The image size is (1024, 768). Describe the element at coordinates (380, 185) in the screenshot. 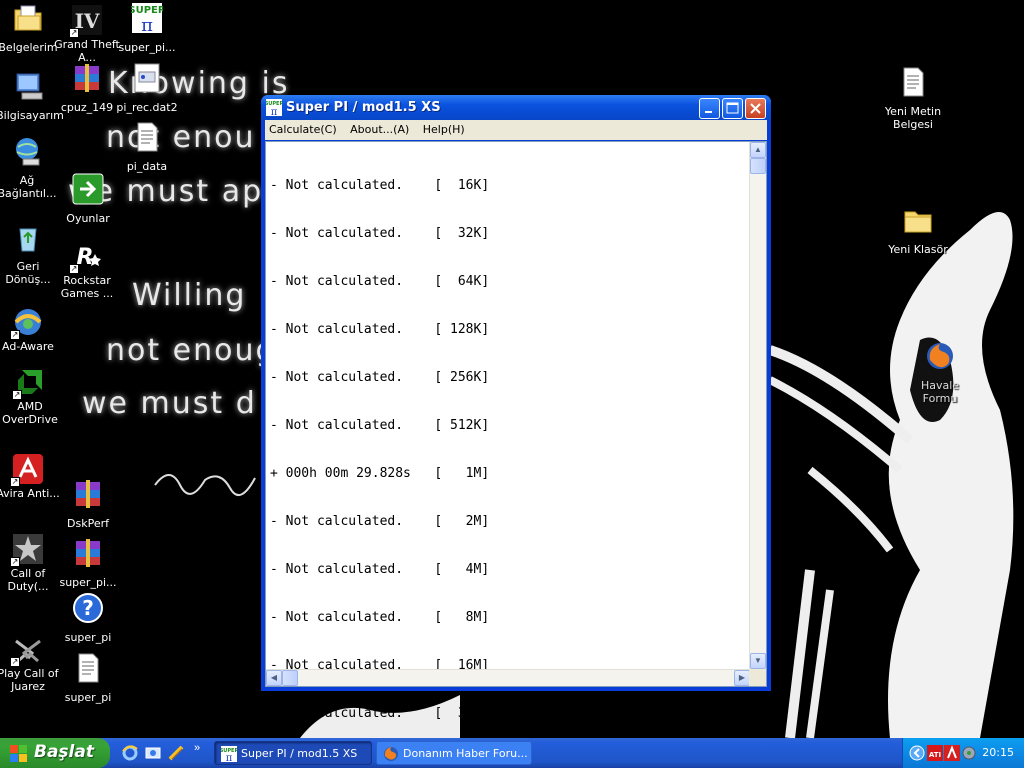

I see `result-row-16k: - Not calculated. [ 16K]` at that location.